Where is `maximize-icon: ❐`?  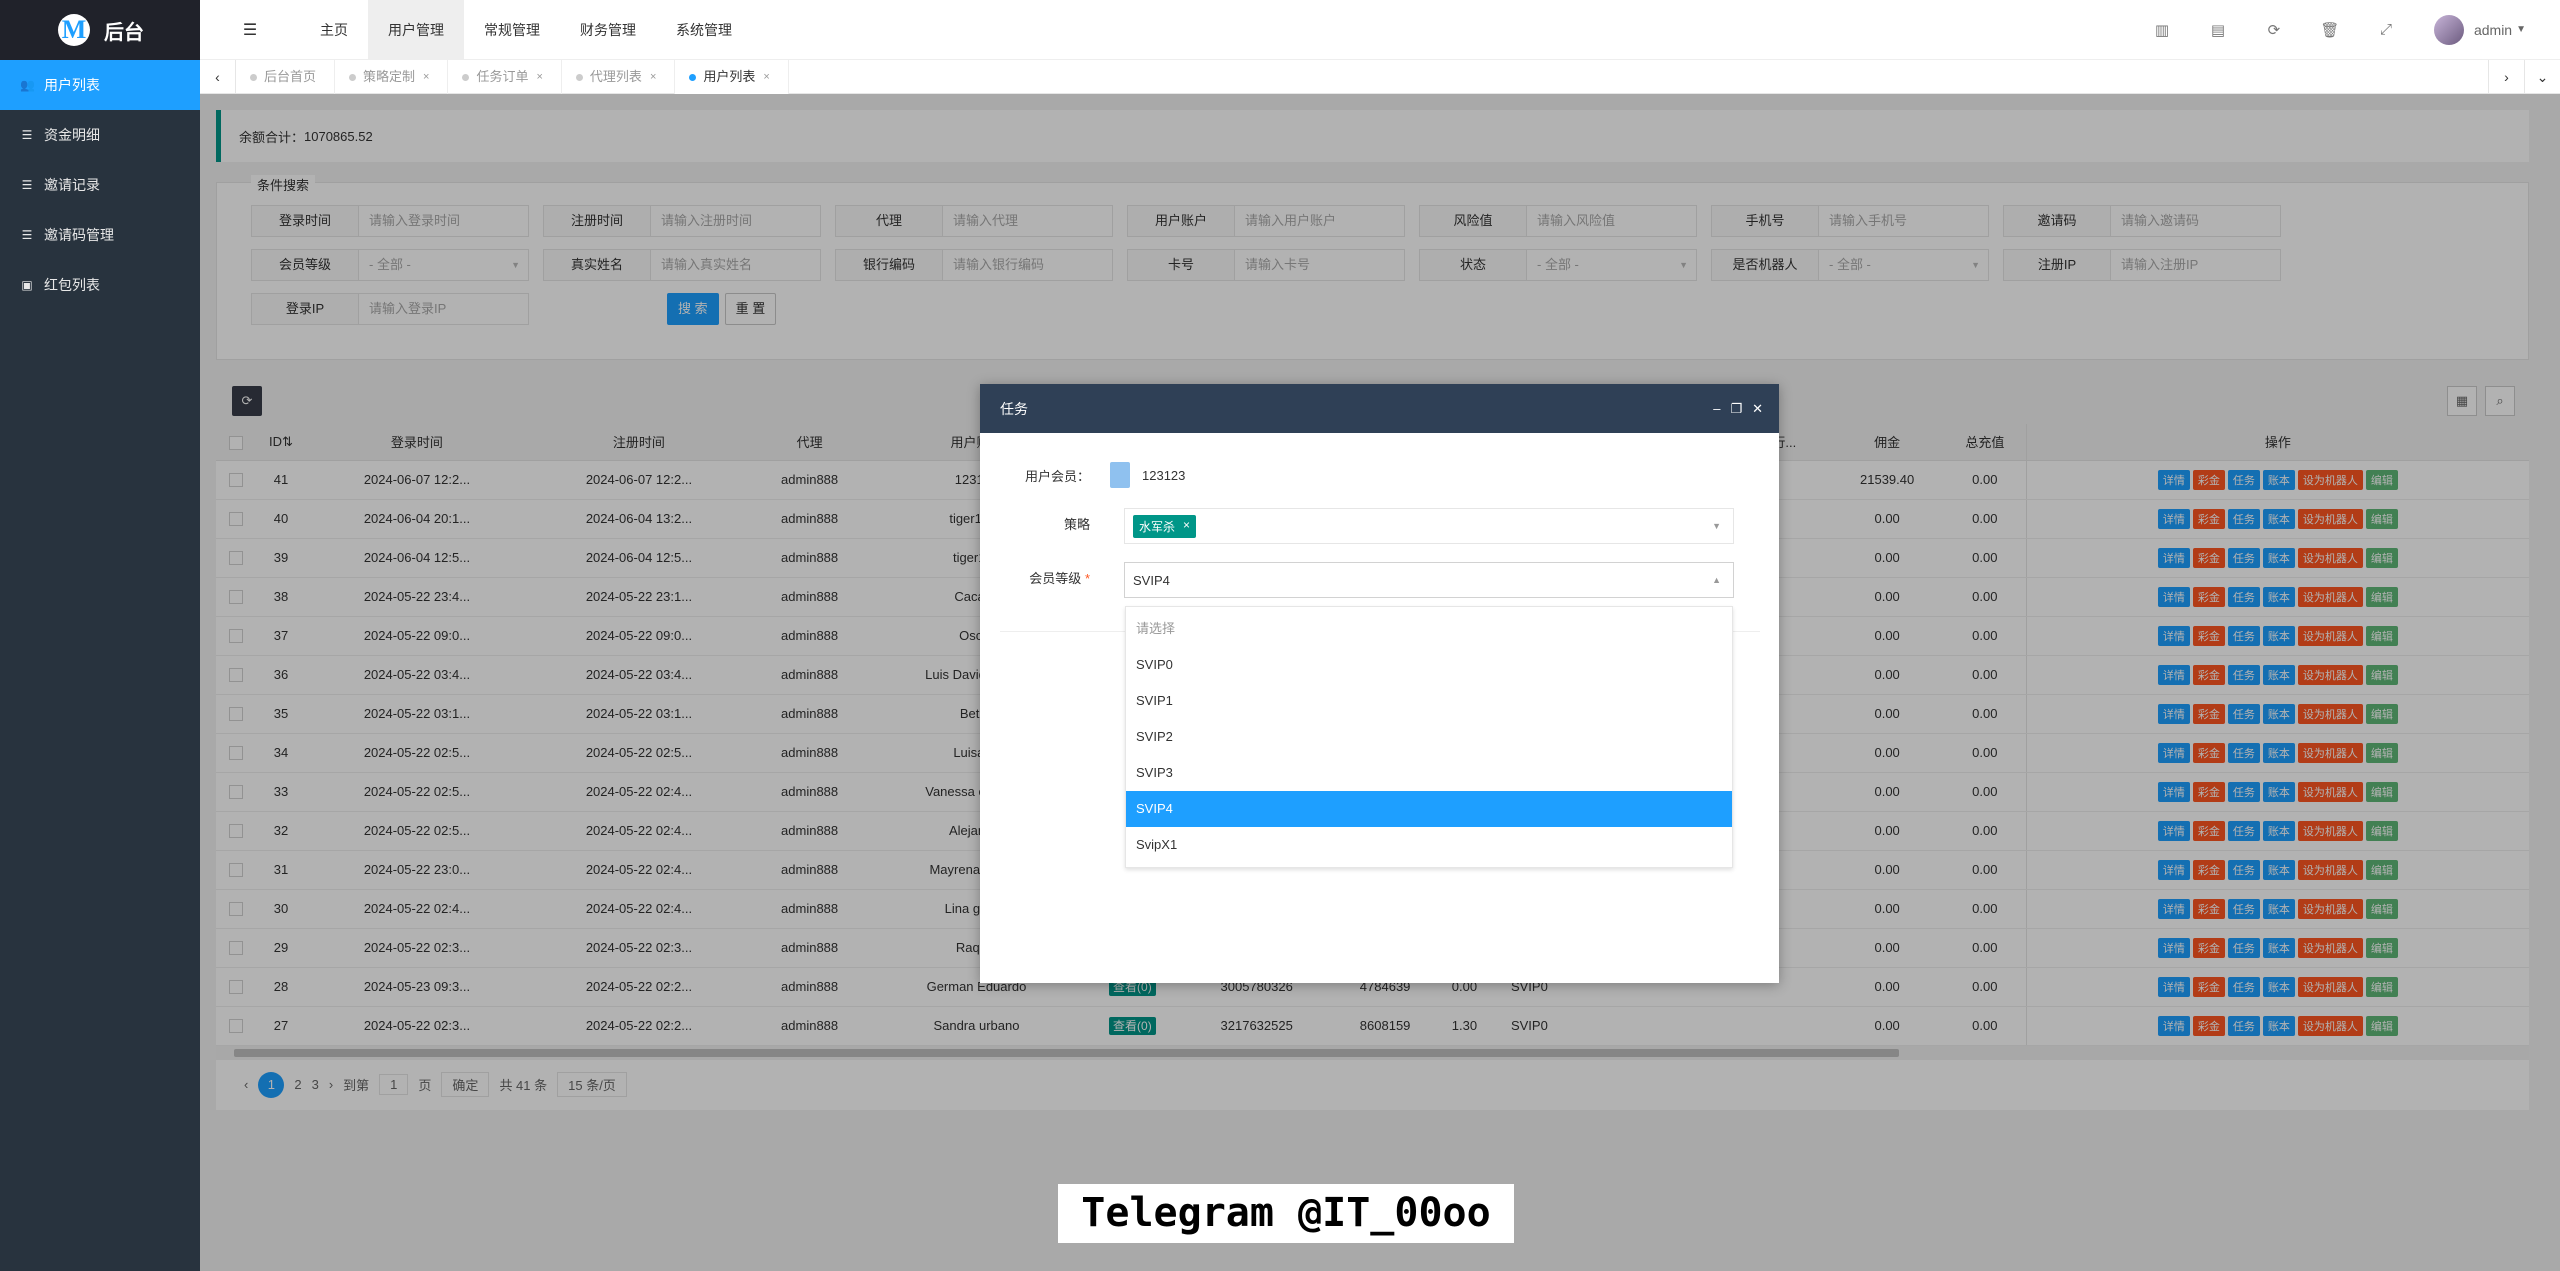
maximize-icon: ❐ is located at coordinates (1736, 409).